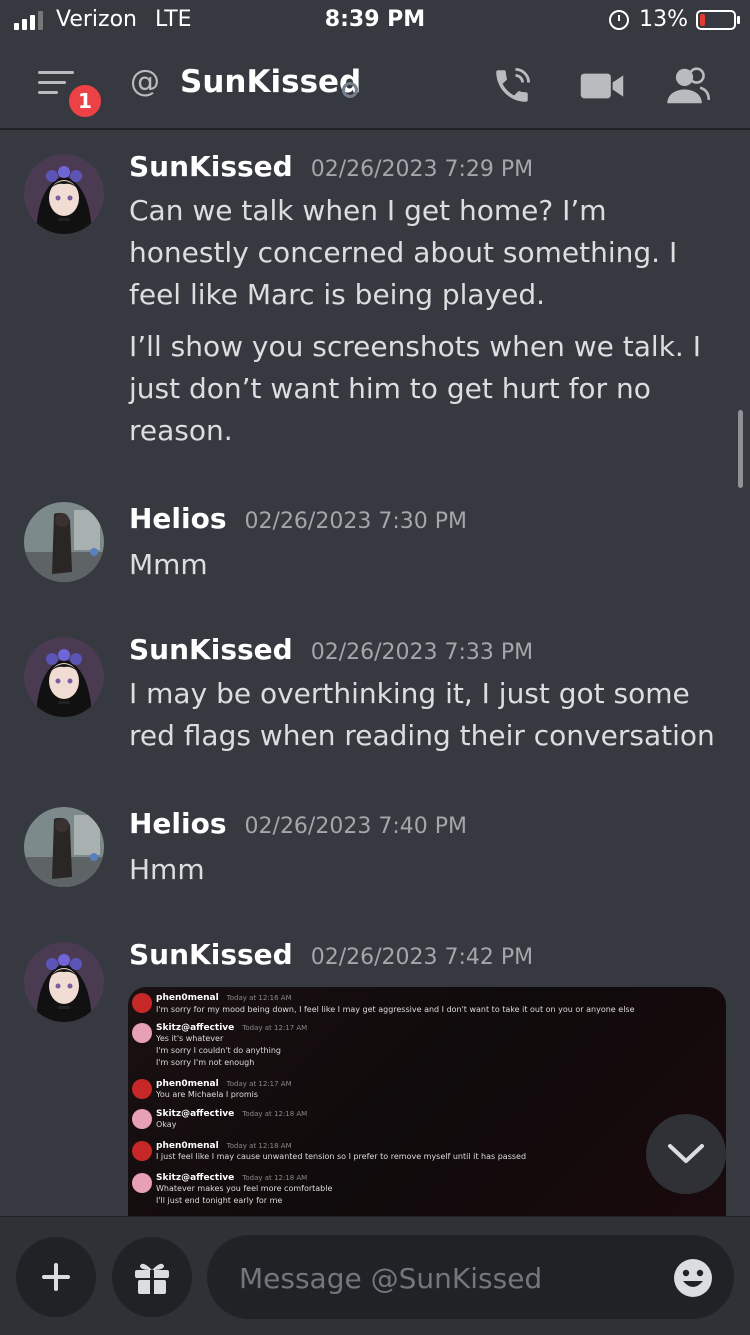  What do you see at coordinates (224, 1084) in the screenshot?
I see `attachment-author: phen0menal Today at 12:17 AM` at bounding box center [224, 1084].